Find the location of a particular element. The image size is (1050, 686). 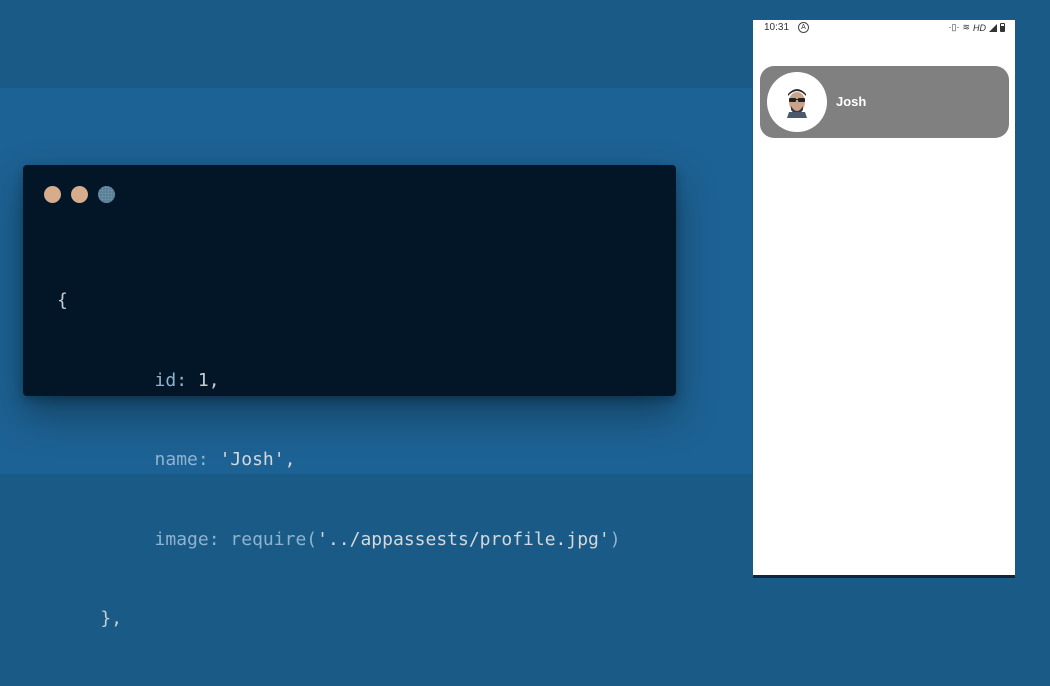

code-token: 'Josh', is located at coordinates (257, 459).